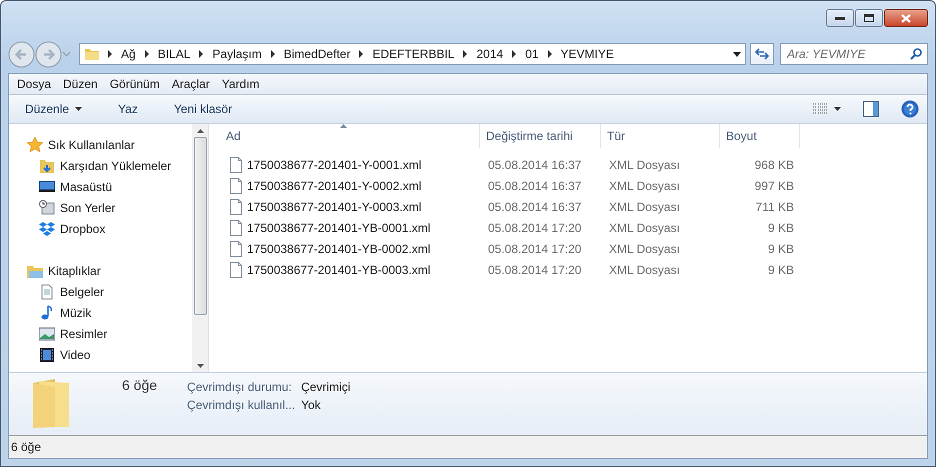  I want to click on menu-item: Araçlar, so click(191, 84).